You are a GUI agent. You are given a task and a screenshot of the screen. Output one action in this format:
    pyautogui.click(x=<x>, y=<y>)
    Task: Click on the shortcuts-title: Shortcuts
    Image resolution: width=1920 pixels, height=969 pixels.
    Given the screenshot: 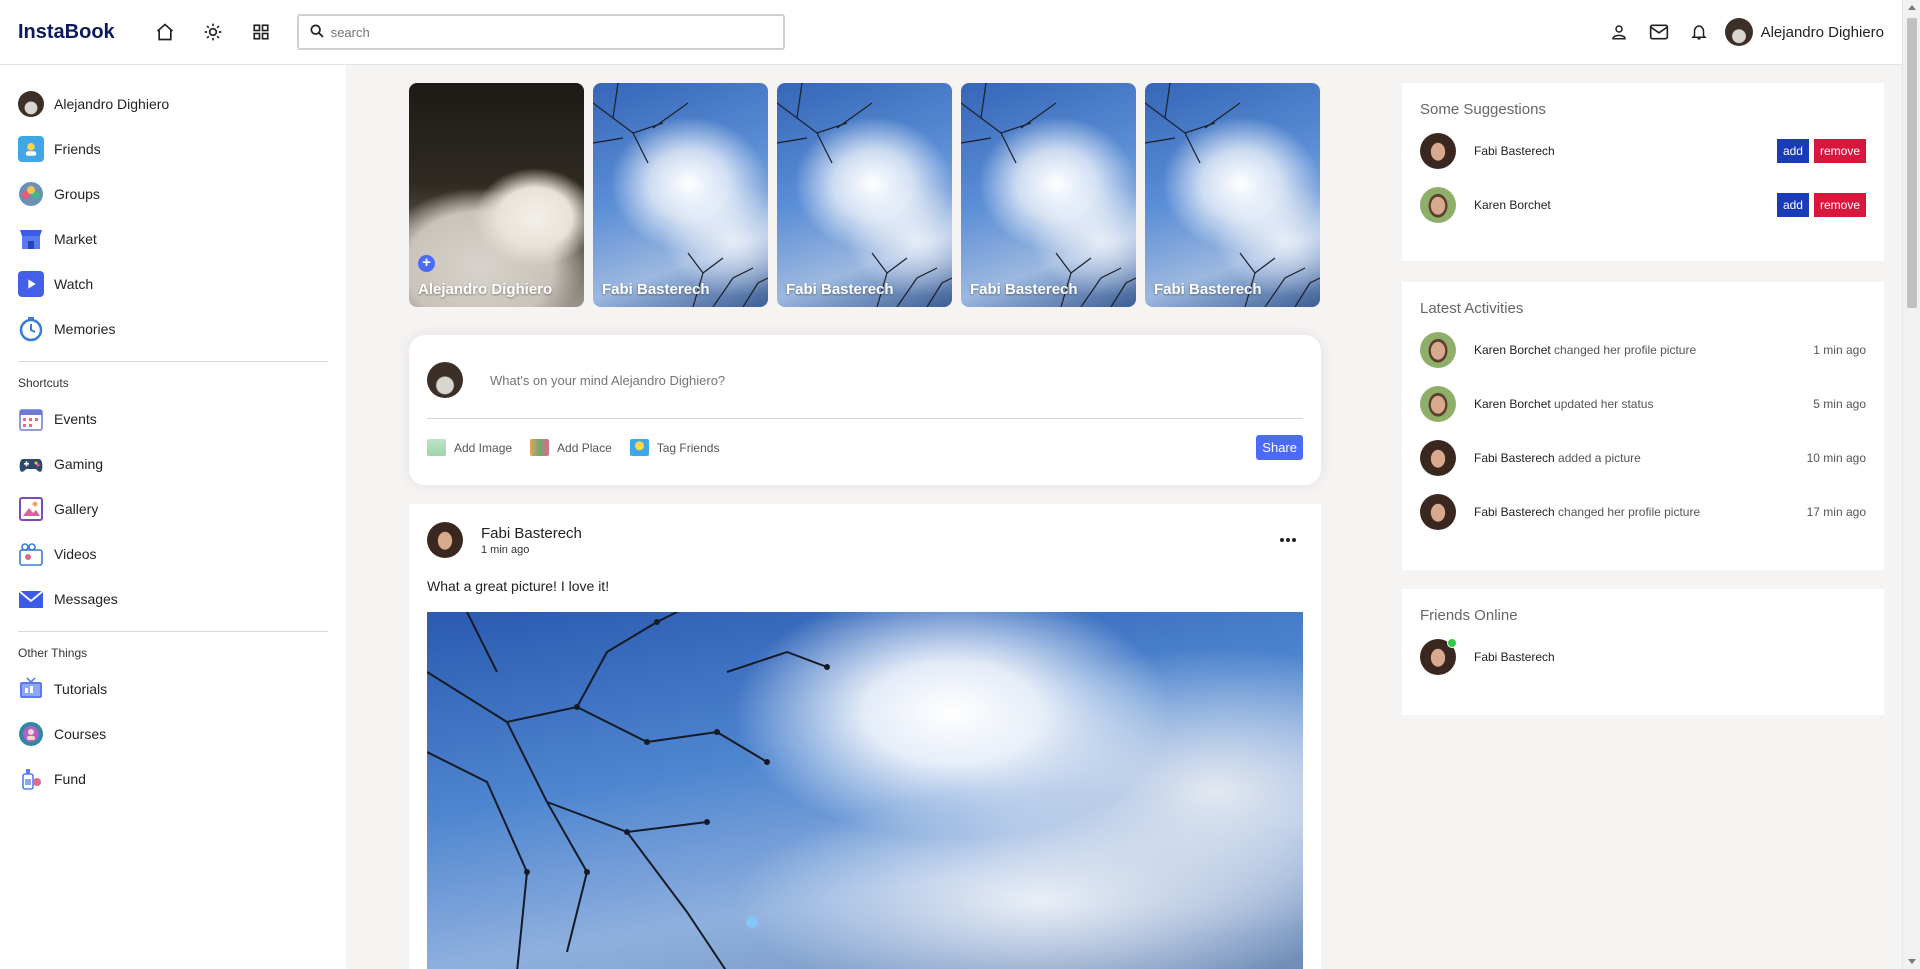 What is the action you would take?
    pyautogui.click(x=43, y=383)
    